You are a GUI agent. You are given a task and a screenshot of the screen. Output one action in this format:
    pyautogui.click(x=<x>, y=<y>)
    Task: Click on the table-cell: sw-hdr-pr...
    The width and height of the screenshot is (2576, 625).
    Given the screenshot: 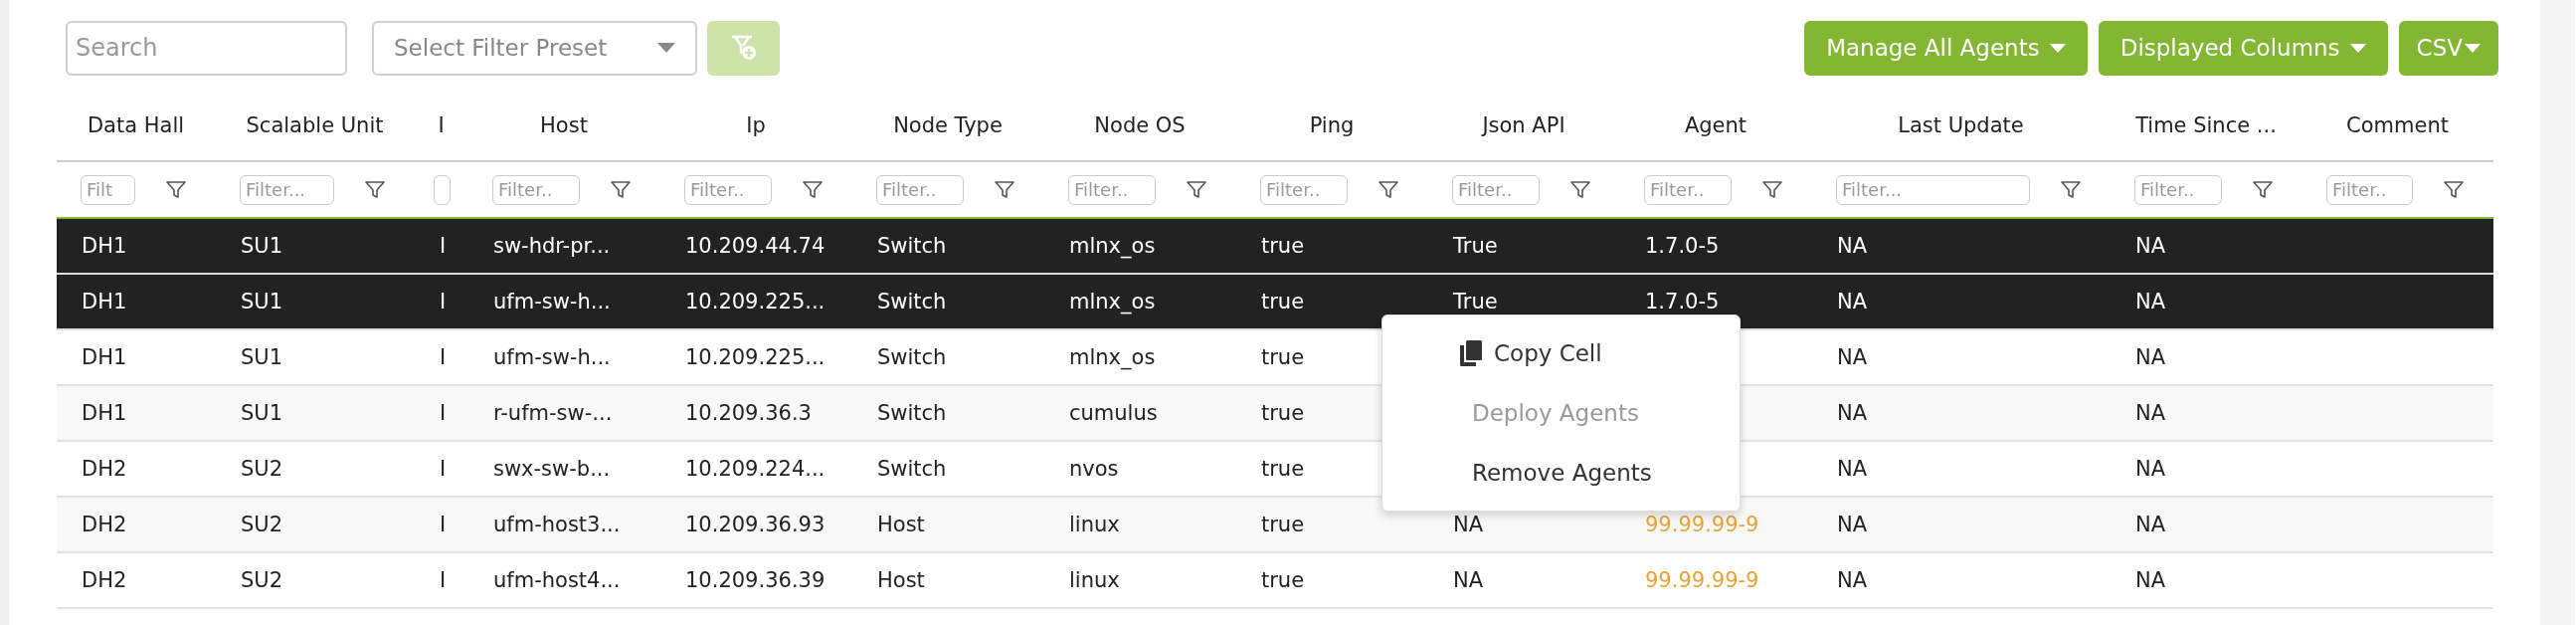 What is the action you would take?
    pyautogui.click(x=552, y=246)
    